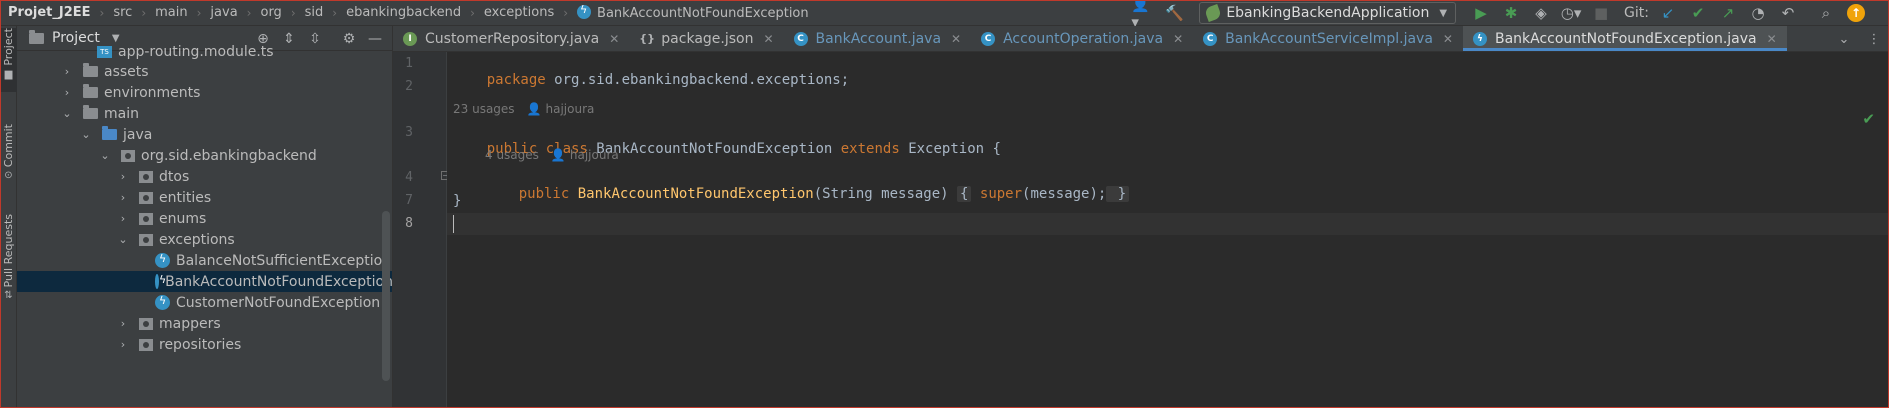 This screenshot has height=408, width=1889. What do you see at coordinates (409, 223) in the screenshot?
I see `line-number-current: 8` at bounding box center [409, 223].